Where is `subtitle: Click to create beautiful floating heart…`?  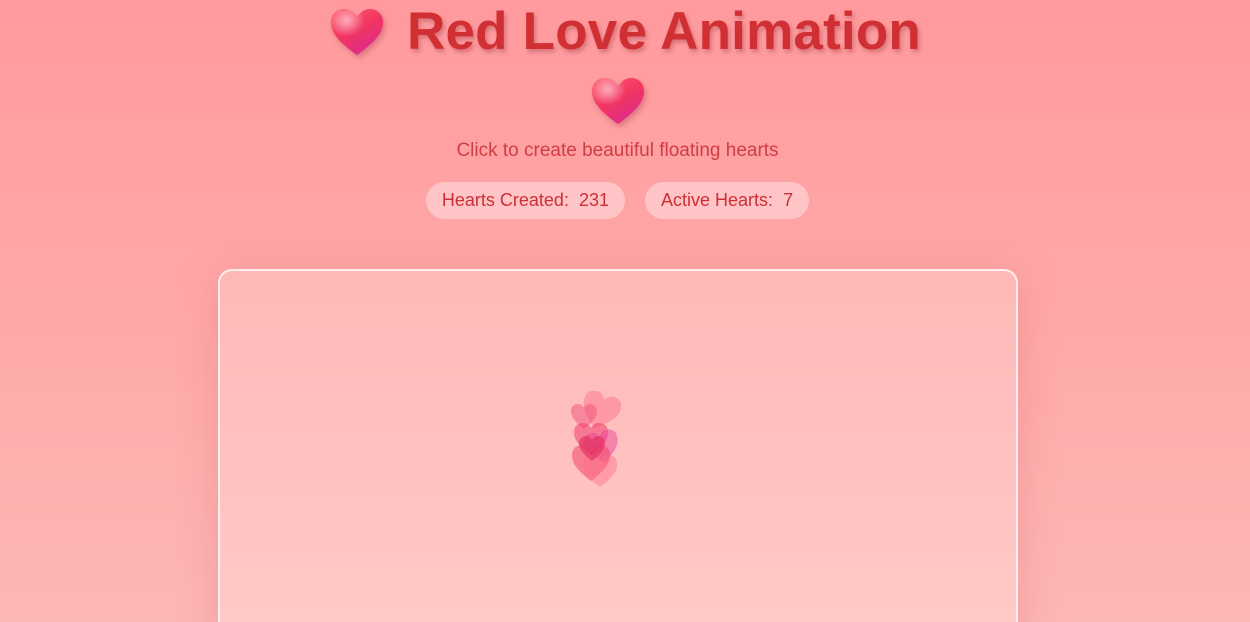
subtitle: Click to create beautiful floating heart… is located at coordinates (617, 150).